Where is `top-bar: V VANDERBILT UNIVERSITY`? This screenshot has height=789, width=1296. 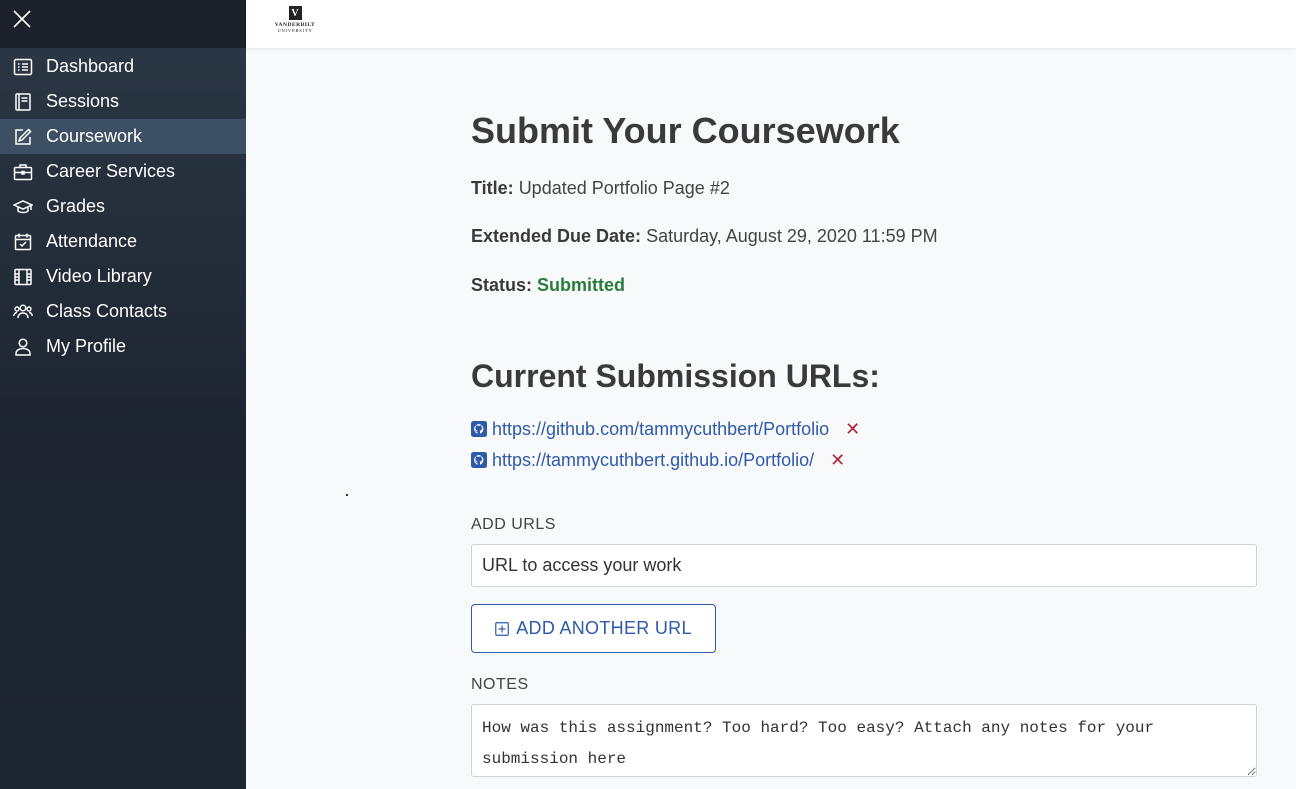
top-bar: V VANDERBILT UNIVERSITY is located at coordinates (771, 24).